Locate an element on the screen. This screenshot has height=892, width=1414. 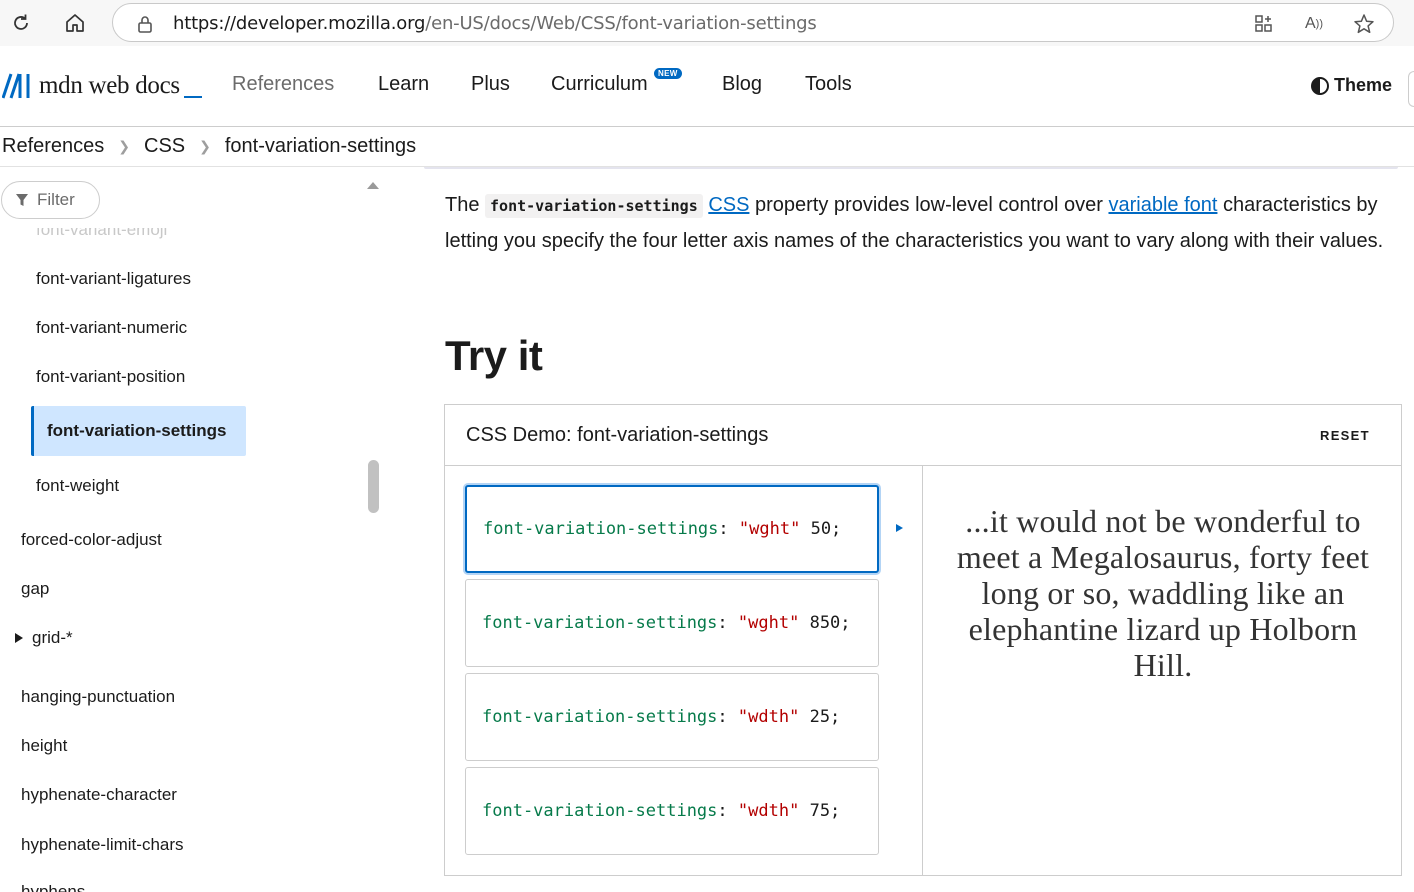
sidebar-item-font-variant-emoji: font-variant-emoji is located at coordinates (101, 234).